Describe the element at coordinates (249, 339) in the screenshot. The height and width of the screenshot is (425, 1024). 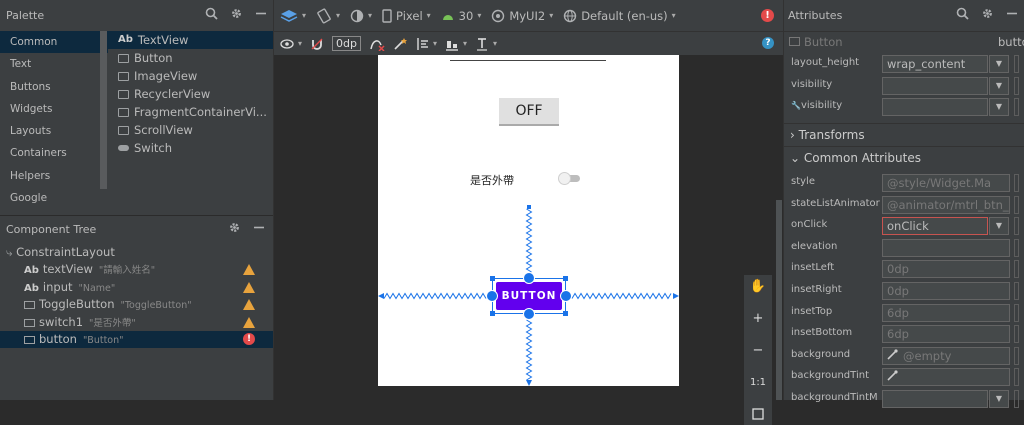
I see `error-icon: !` at that location.